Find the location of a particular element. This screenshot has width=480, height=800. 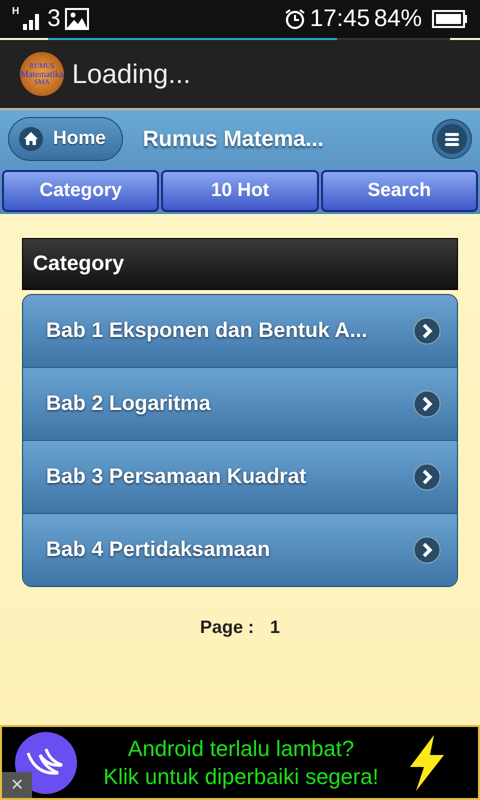

alarm-icon is located at coordinates (295, 19).